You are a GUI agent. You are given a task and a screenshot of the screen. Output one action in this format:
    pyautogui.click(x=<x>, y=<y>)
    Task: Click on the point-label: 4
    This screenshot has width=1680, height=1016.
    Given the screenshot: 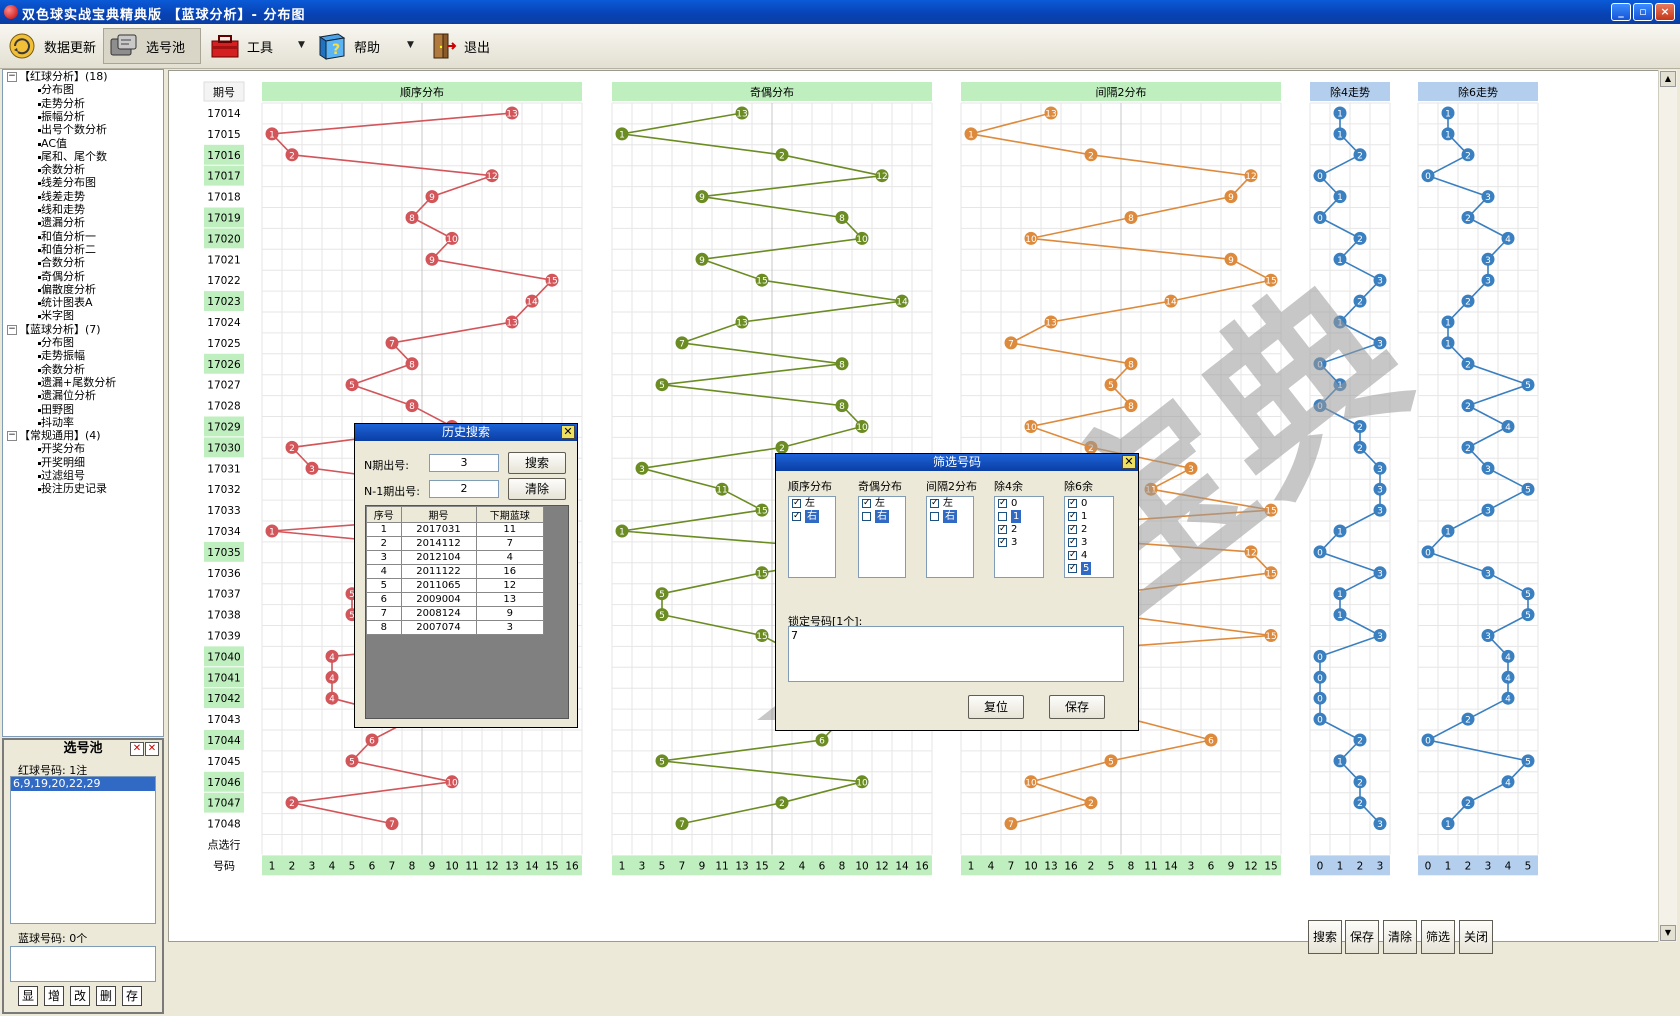 What is the action you would take?
    pyautogui.click(x=1508, y=700)
    